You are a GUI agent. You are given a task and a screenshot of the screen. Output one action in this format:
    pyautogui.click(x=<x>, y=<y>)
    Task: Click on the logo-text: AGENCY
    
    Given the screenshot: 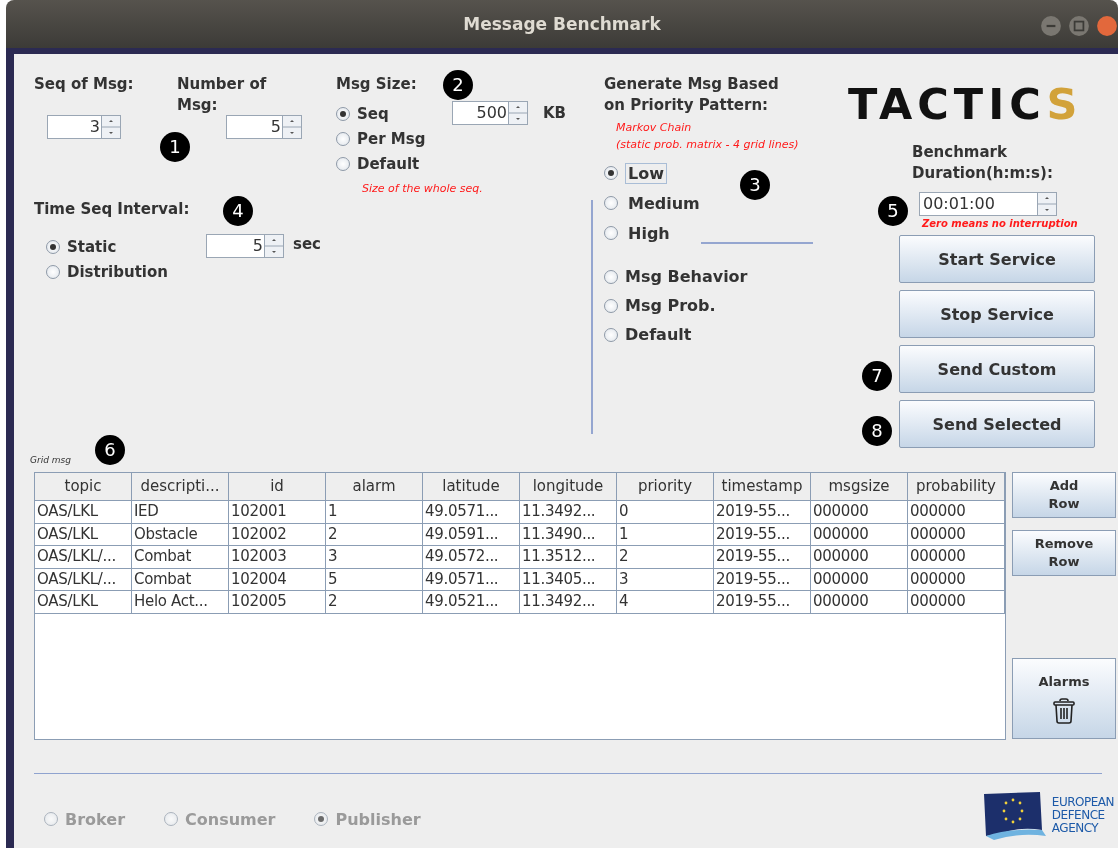 What is the action you would take?
    pyautogui.click(x=1075, y=828)
    